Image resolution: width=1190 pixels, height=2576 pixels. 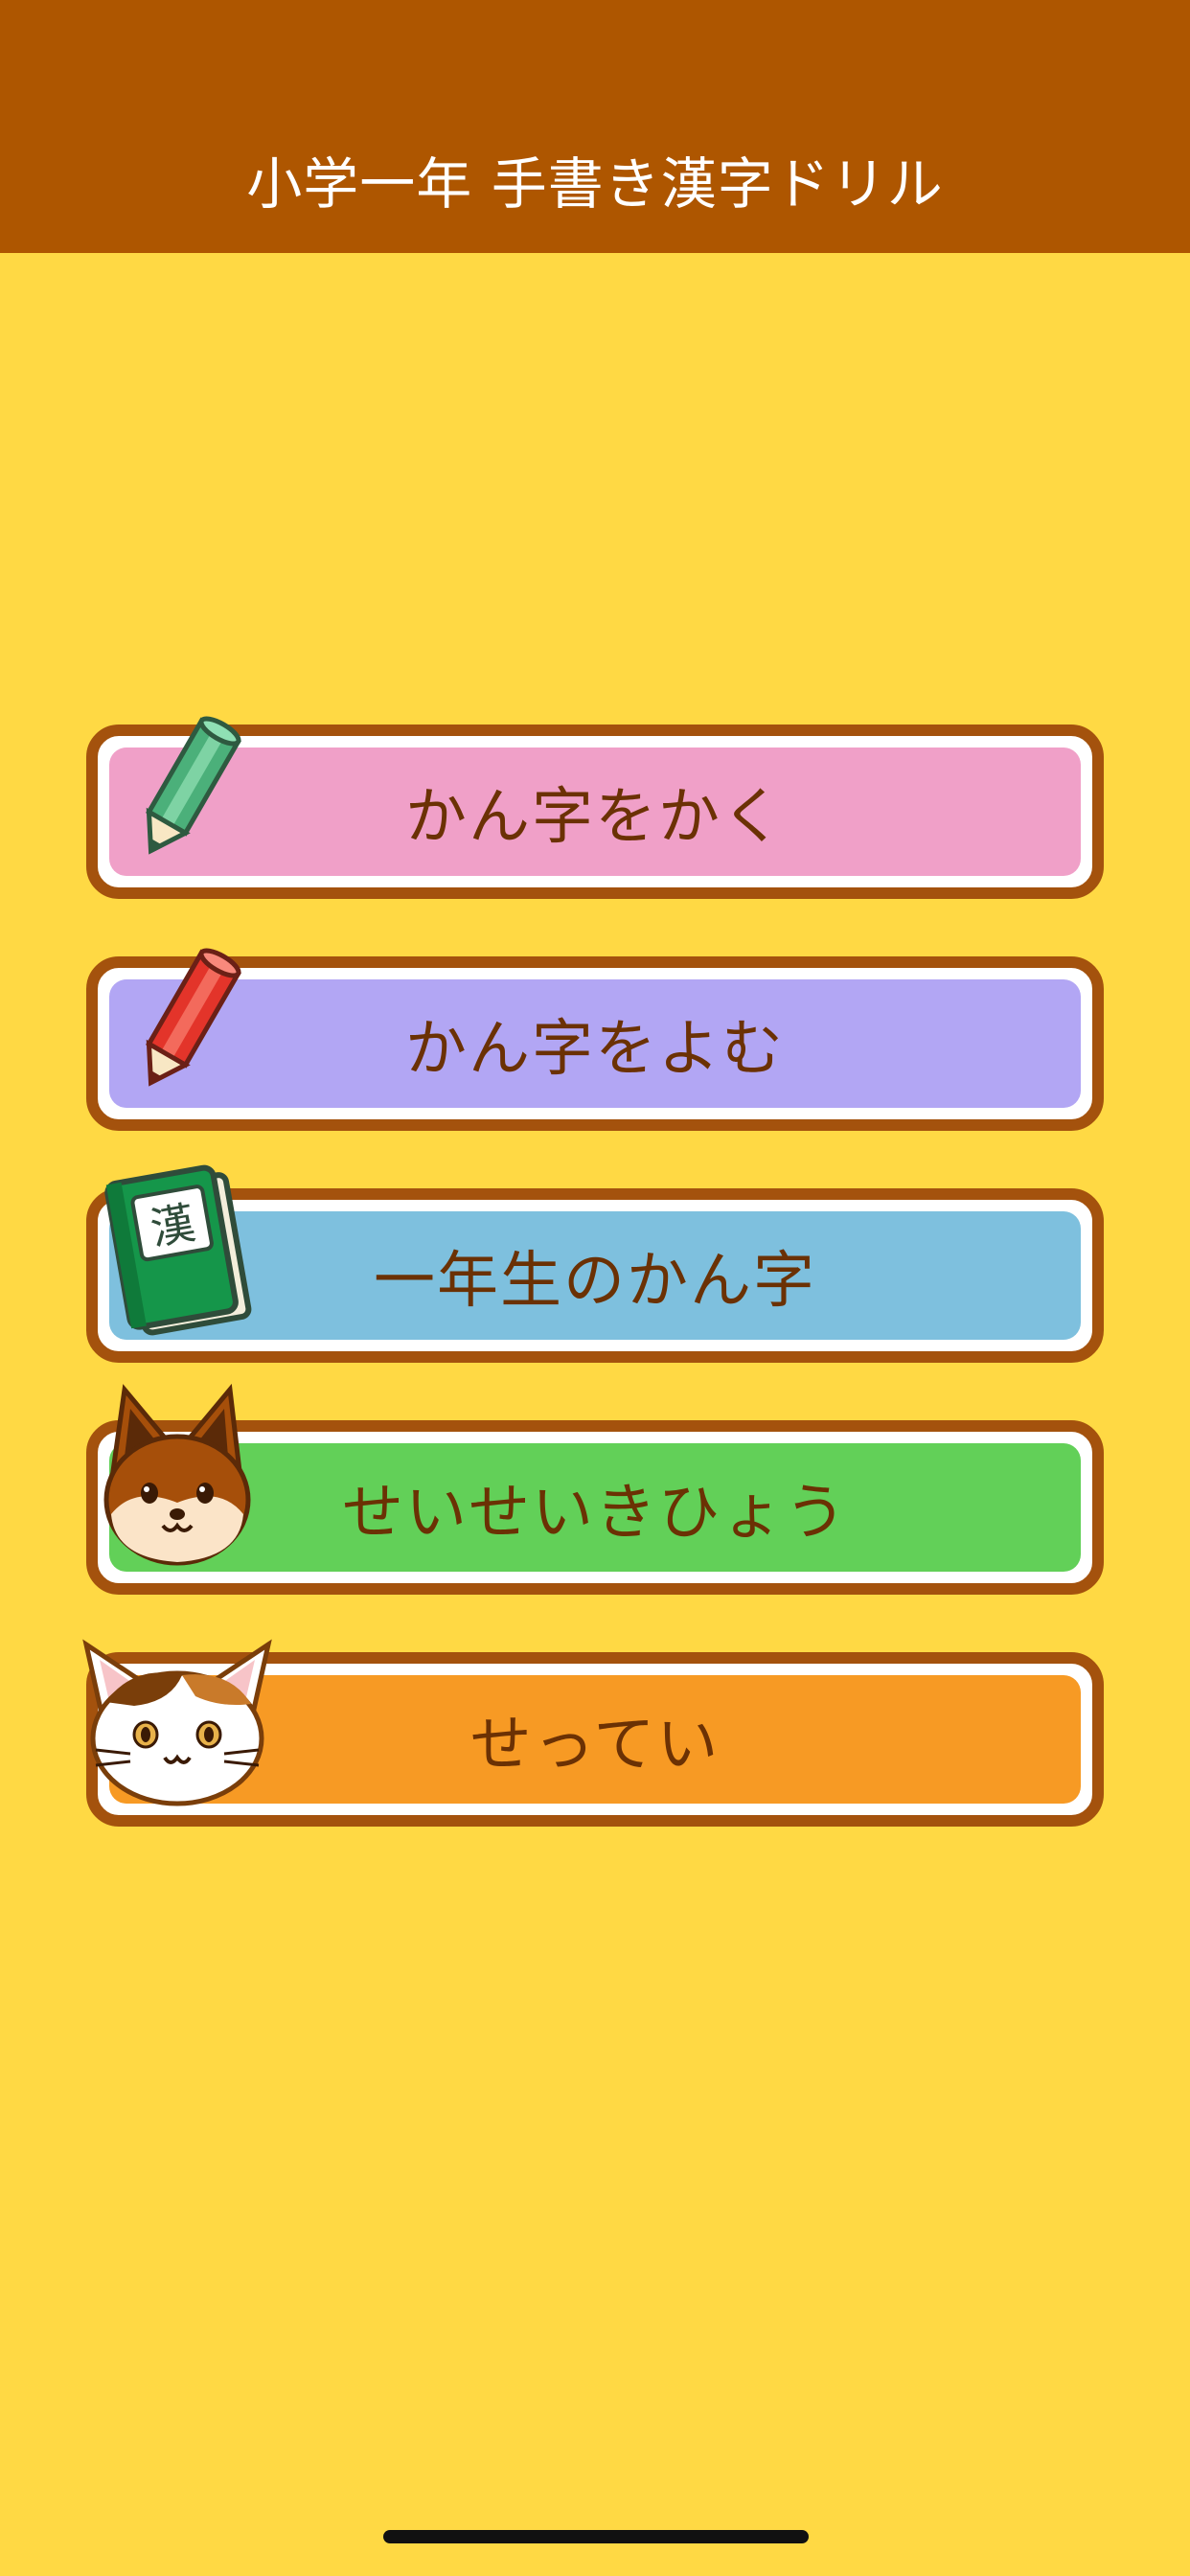 What do you see at coordinates (177, 1474) in the screenshot?
I see `dog-face-icon` at bounding box center [177, 1474].